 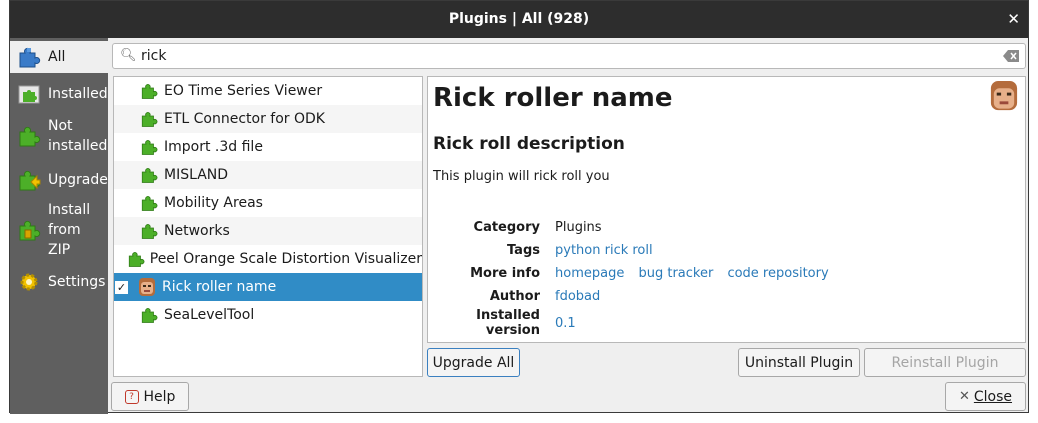 What do you see at coordinates (521, 176) in the screenshot?
I see `plugin-description: This plugin will rick roll you` at bounding box center [521, 176].